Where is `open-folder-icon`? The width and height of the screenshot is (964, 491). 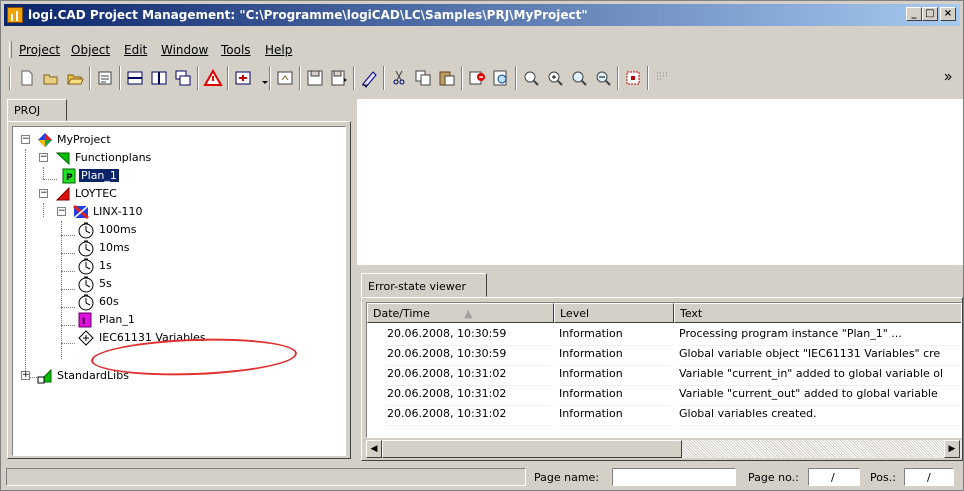
open-folder-icon is located at coordinates (75, 78).